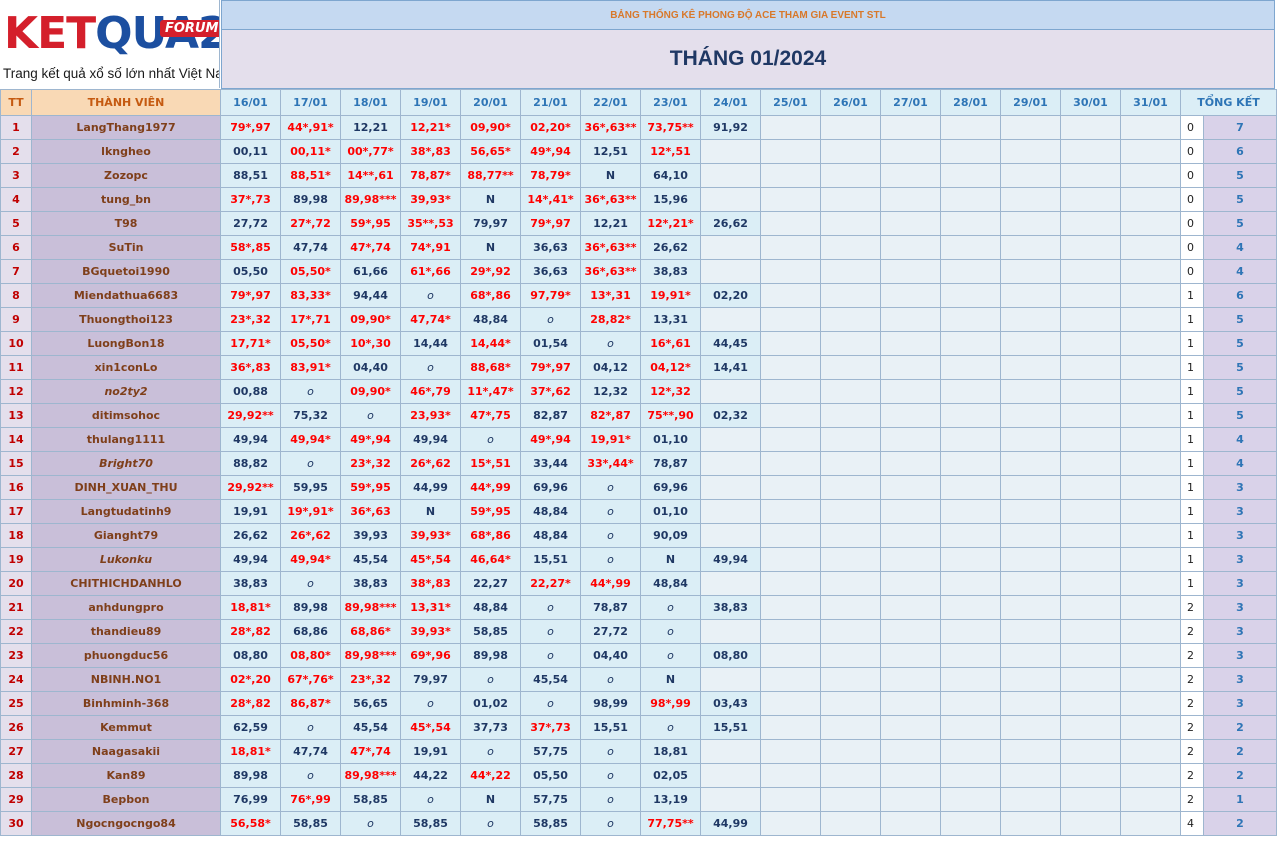 This screenshot has width=1277, height=867. Describe the element at coordinates (730, 102) in the screenshot. I see `header-date: 24/01` at that location.